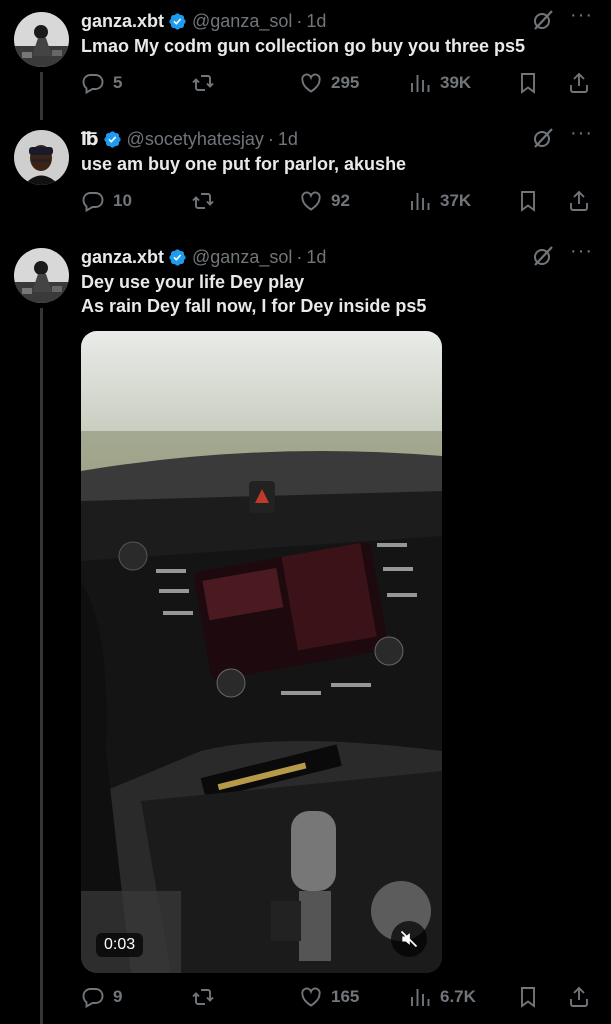  I want to click on views-button: 39K, so click(439, 83).